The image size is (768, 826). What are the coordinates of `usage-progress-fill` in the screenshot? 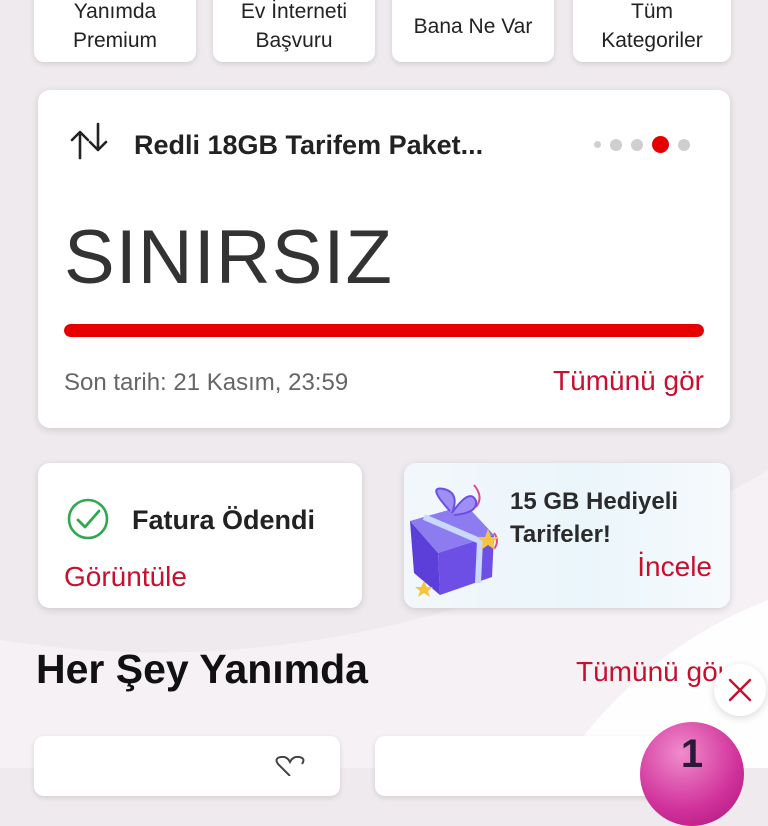 It's located at (384, 330).